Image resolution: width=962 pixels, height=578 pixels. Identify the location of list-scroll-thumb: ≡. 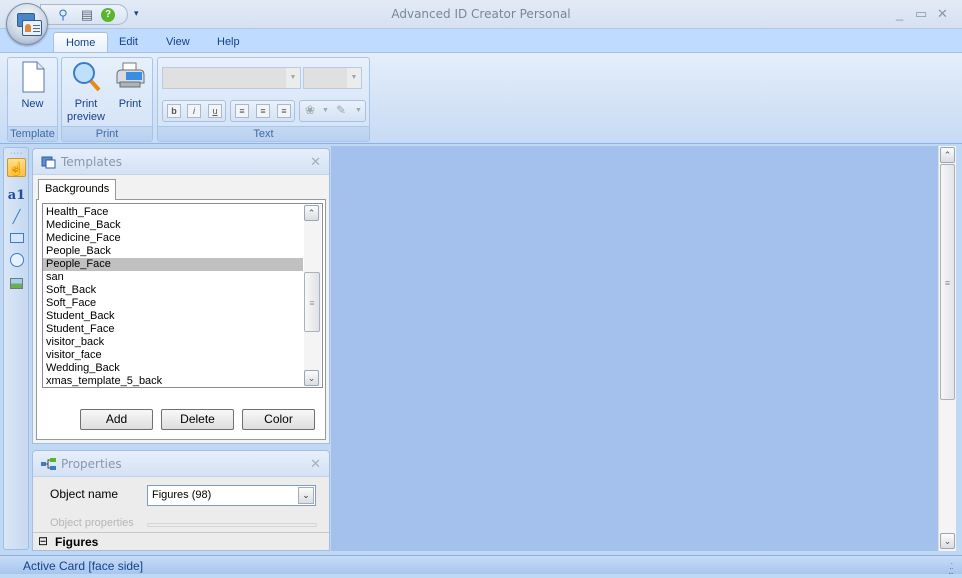
(312, 302).